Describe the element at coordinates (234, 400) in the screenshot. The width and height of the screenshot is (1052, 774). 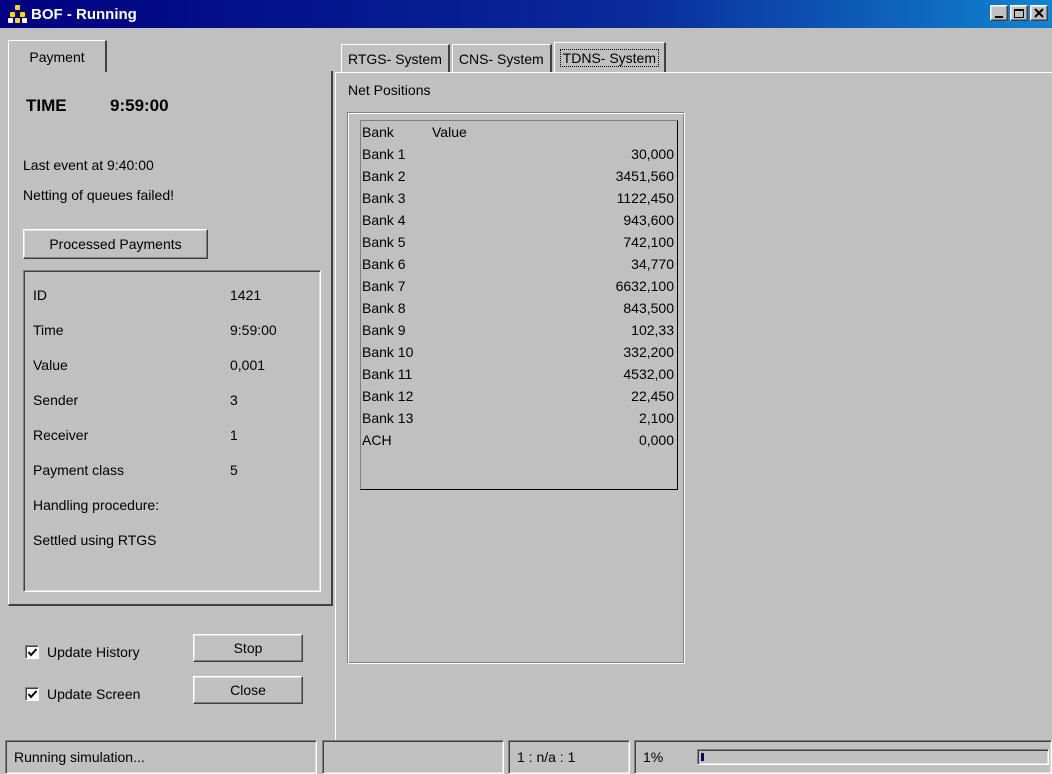
I see `payment-detail-value: 3` at that location.